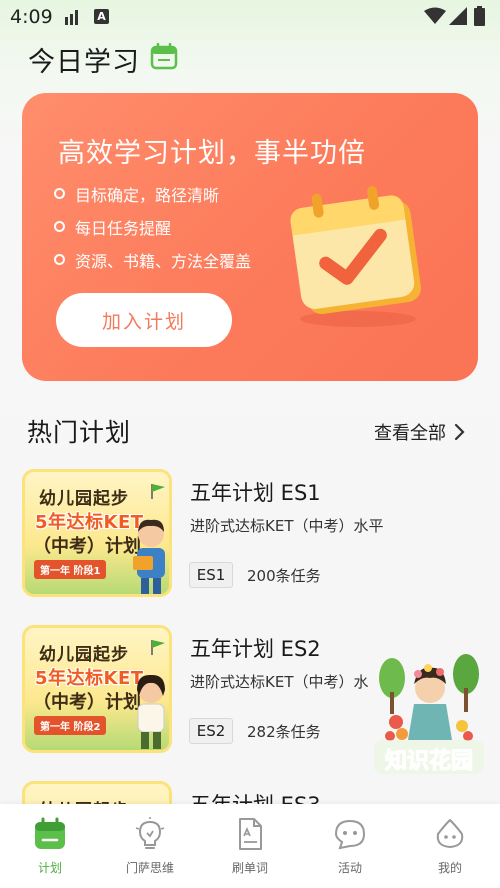 The width and height of the screenshot is (500, 888). I want to click on thumb-tag: 第一年 阶段2, so click(70, 725).